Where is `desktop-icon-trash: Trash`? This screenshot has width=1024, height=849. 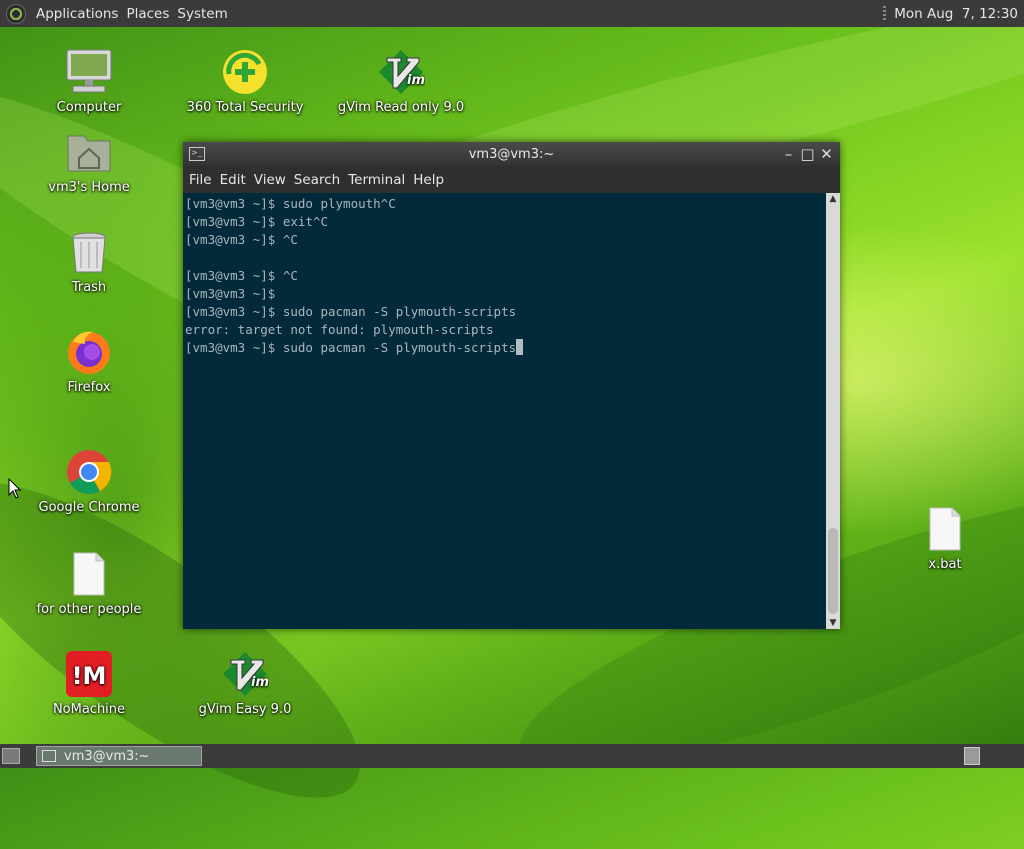
desktop-icon-trash: Trash is located at coordinates (89, 261).